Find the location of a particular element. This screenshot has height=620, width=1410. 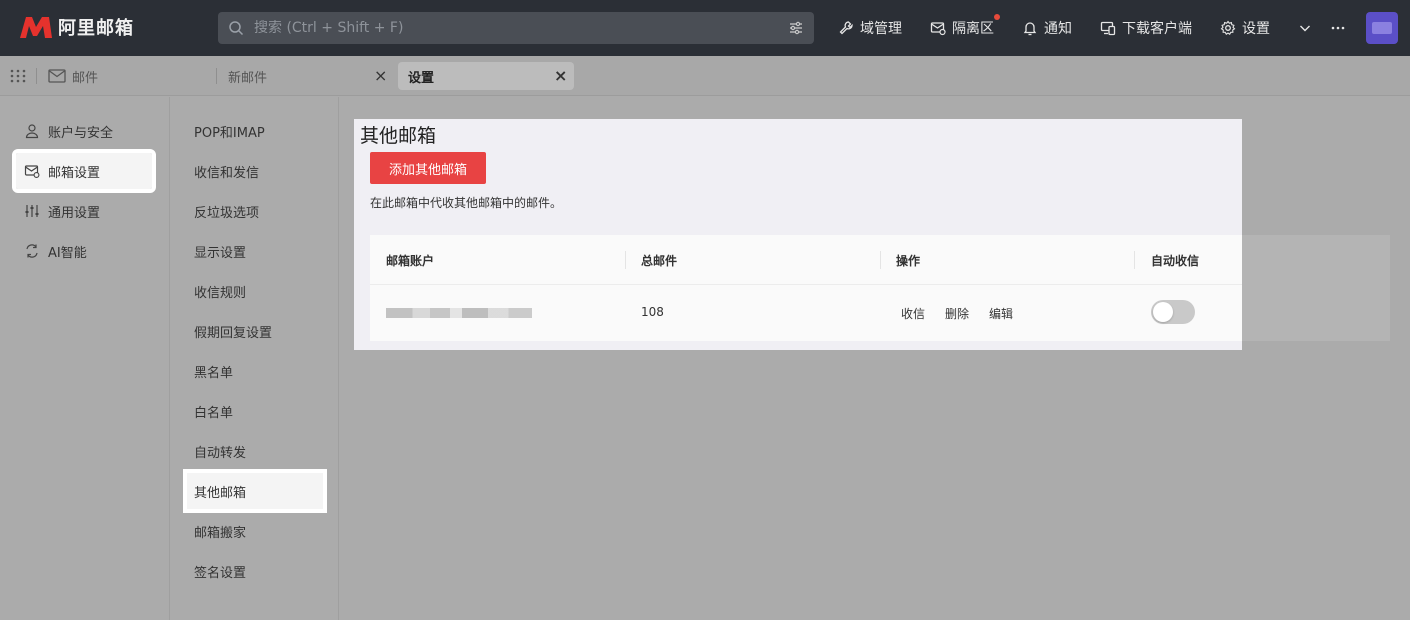

tab-new-mail: 新邮件 × is located at coordinates (310, 76).